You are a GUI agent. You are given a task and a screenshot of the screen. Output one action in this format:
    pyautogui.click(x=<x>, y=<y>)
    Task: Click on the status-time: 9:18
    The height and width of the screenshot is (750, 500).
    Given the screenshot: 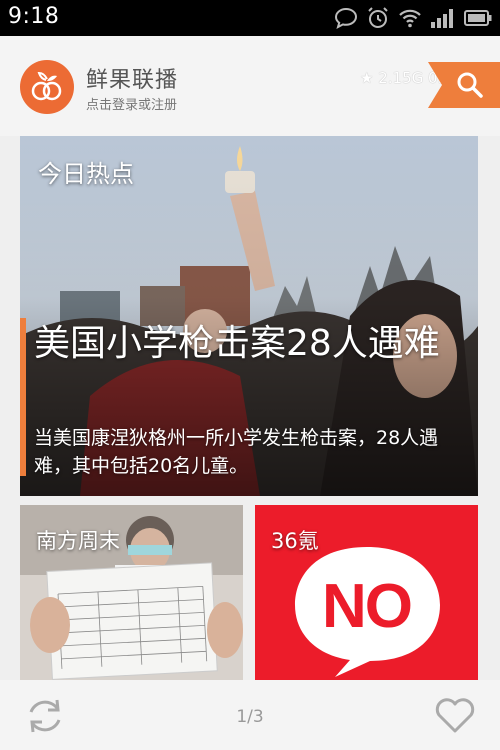 What is the action you would take?
    pyautogui.click(x=34, y=16)
    